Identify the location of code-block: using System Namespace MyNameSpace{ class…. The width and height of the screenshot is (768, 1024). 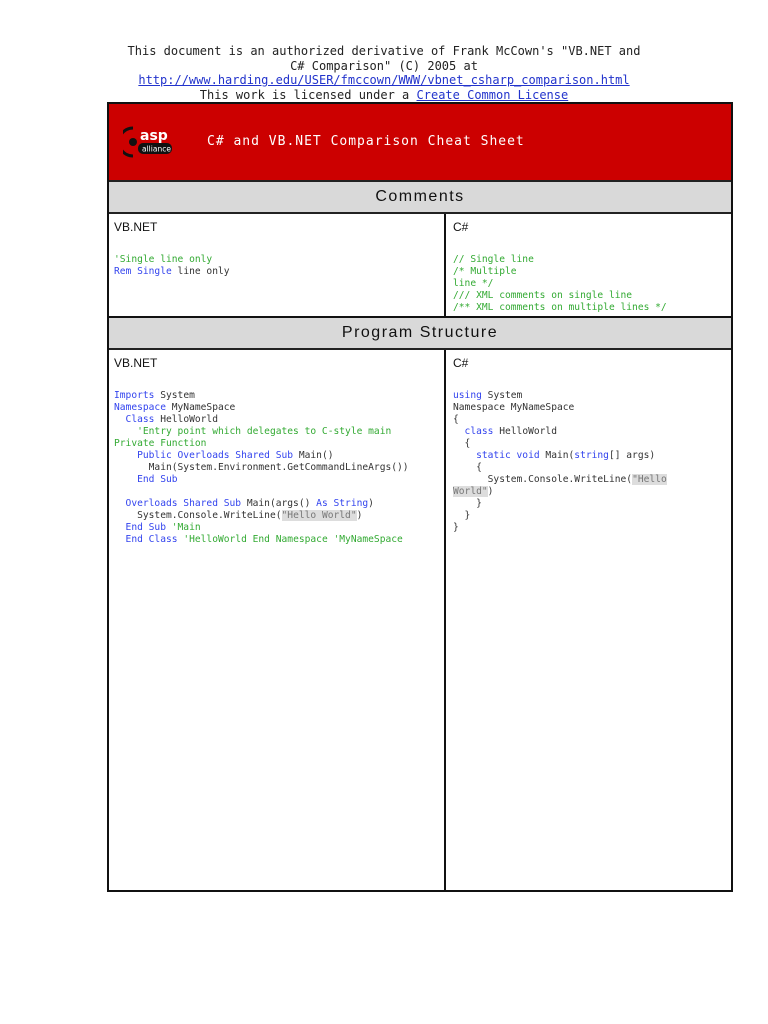
(589, 462).